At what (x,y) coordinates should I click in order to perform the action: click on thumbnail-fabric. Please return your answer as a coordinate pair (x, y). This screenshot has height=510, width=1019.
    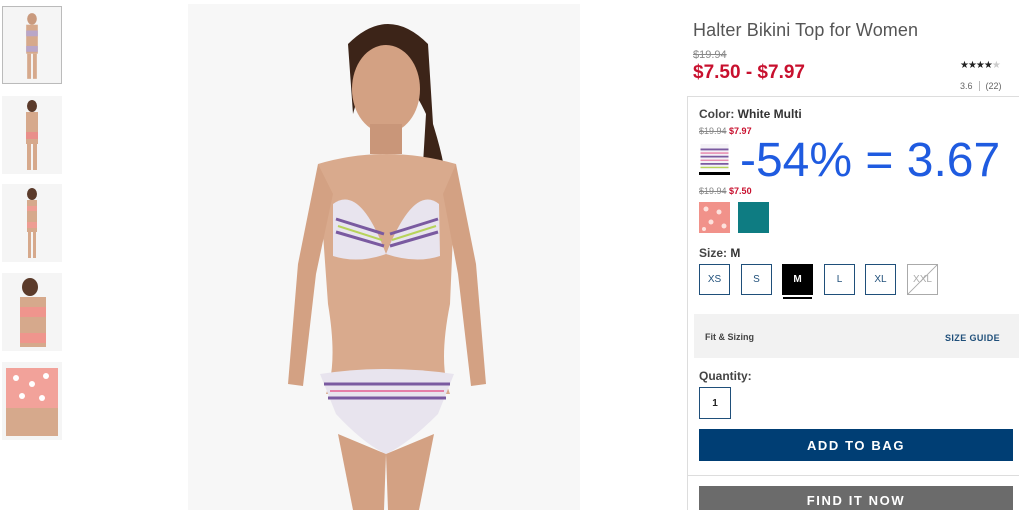
    Looking at the image, I should click on (32, 401).